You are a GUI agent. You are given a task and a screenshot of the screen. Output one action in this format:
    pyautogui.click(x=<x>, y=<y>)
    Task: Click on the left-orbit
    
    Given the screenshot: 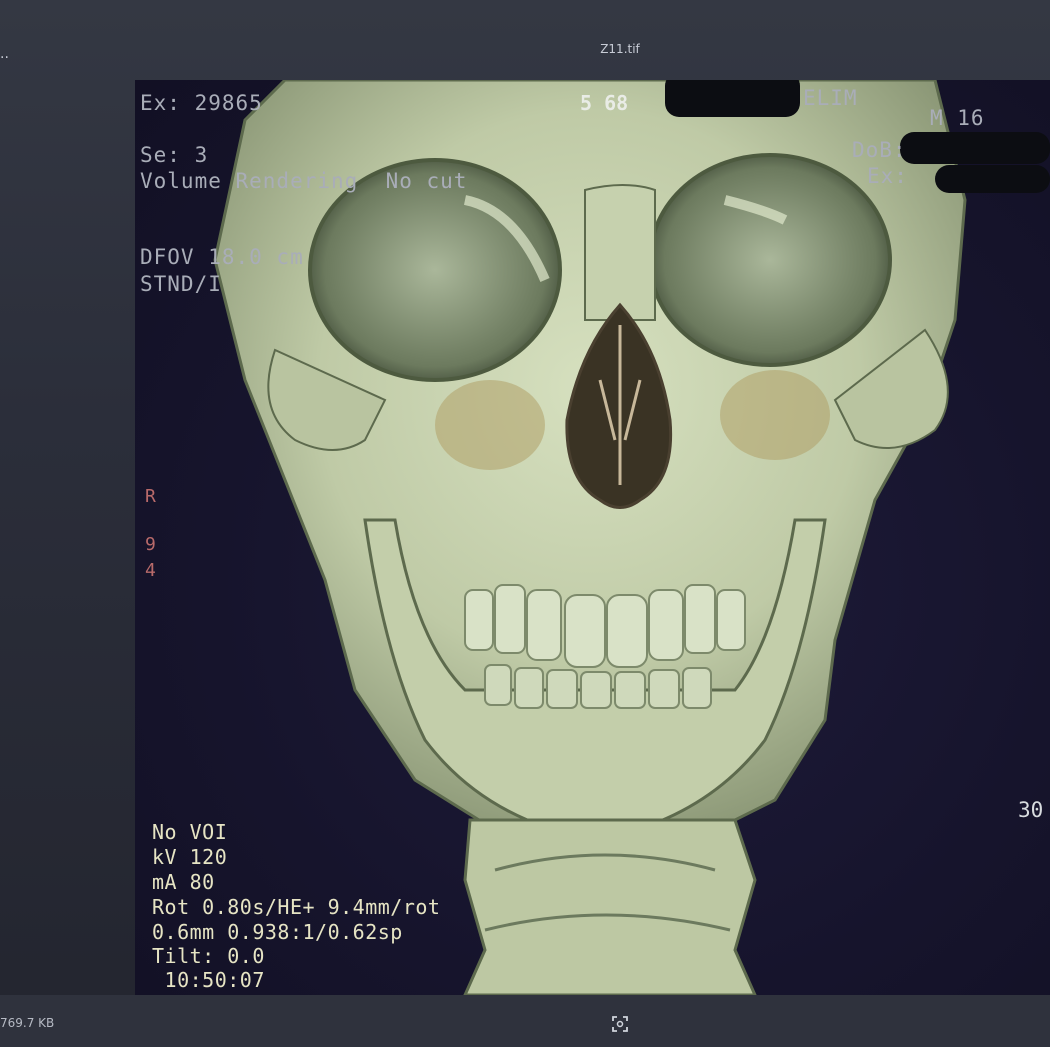 What is the action you would take?
    pyautogui.click(x=770, y=260)
    